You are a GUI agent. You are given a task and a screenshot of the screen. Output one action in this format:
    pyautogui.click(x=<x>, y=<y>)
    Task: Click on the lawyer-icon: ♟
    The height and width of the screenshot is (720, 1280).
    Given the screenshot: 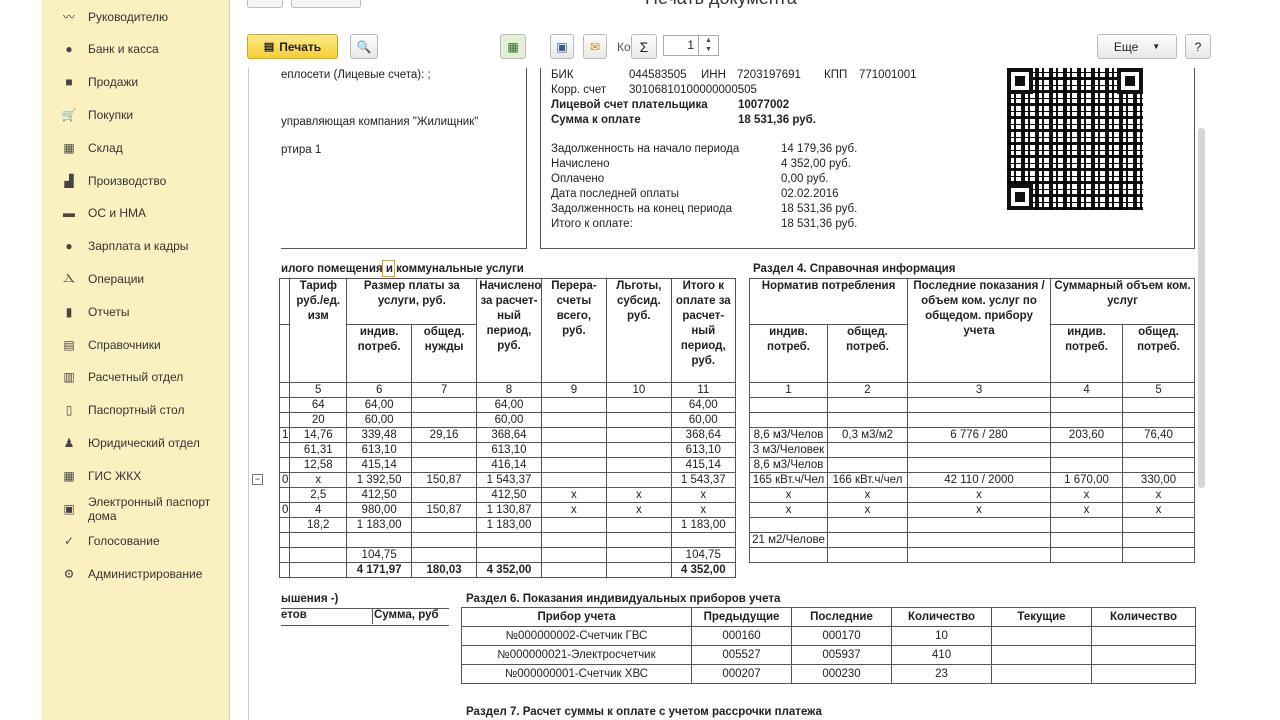 What is the action you would take?
    pyautogui.click(x=69, y=442)
    